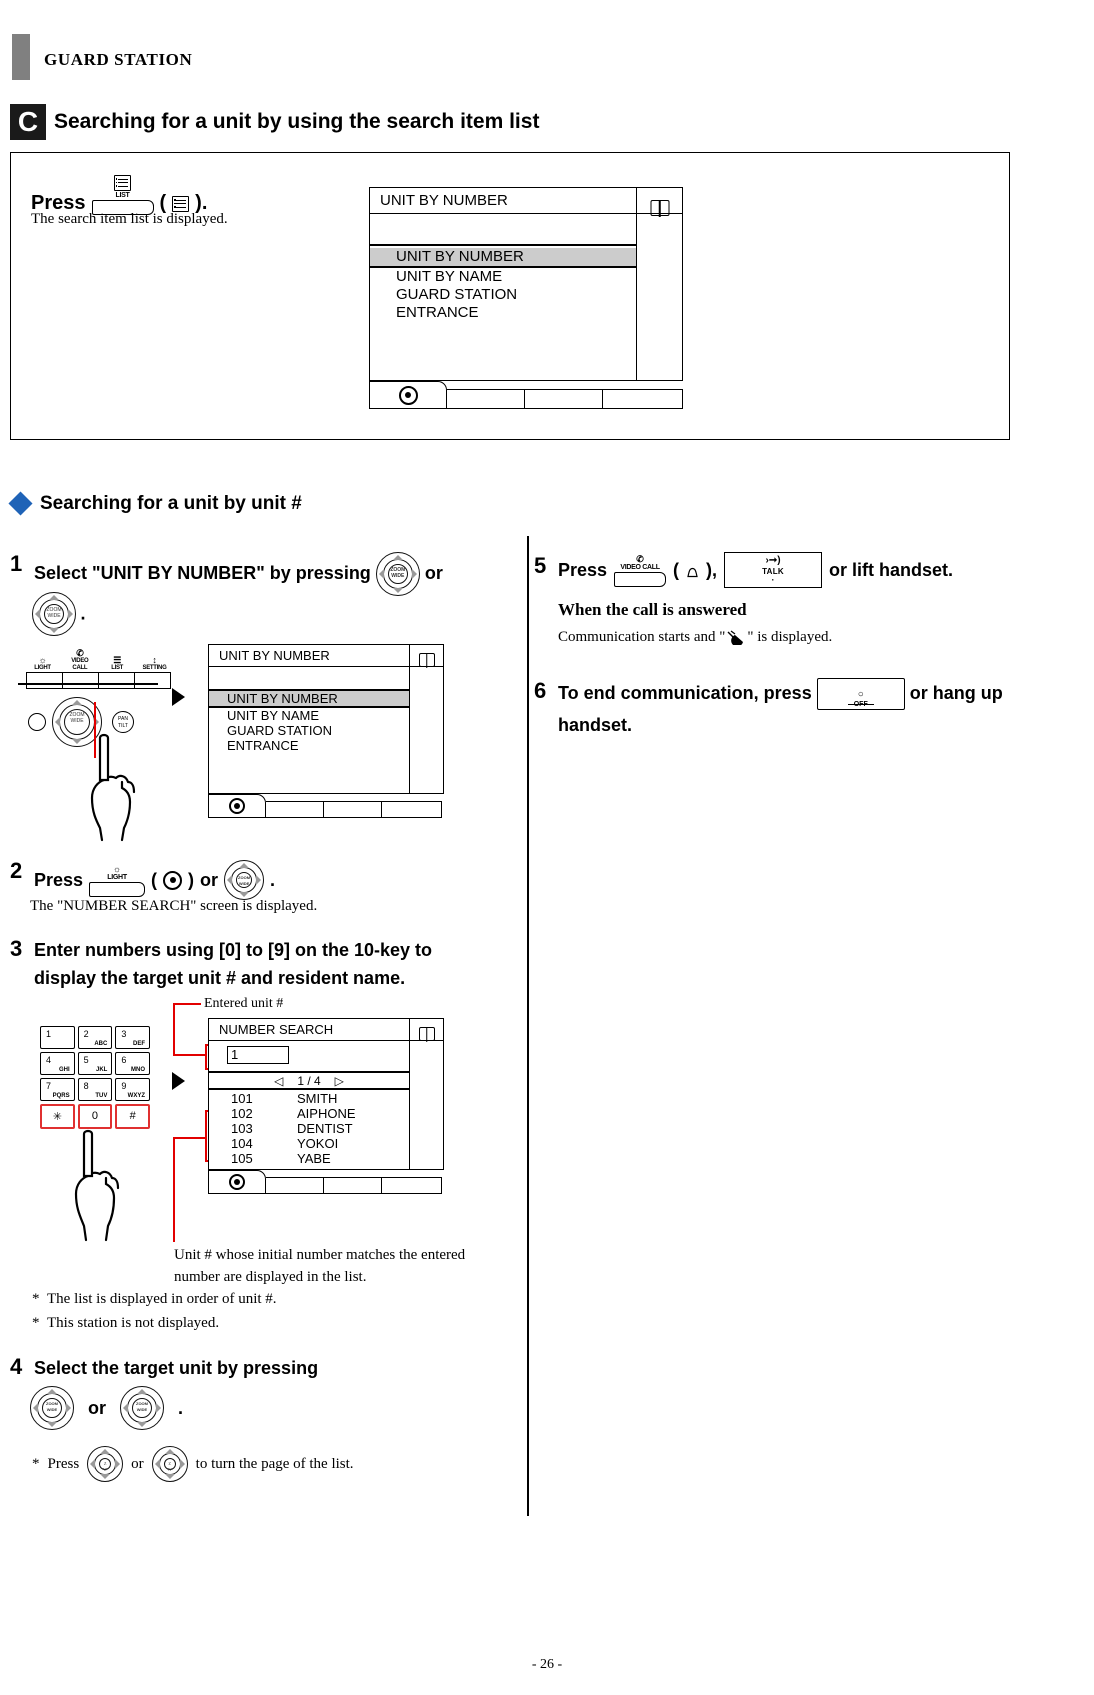 The image size is (1094, 1695). I want to click on step-2-number: 2, so click(16, 870).